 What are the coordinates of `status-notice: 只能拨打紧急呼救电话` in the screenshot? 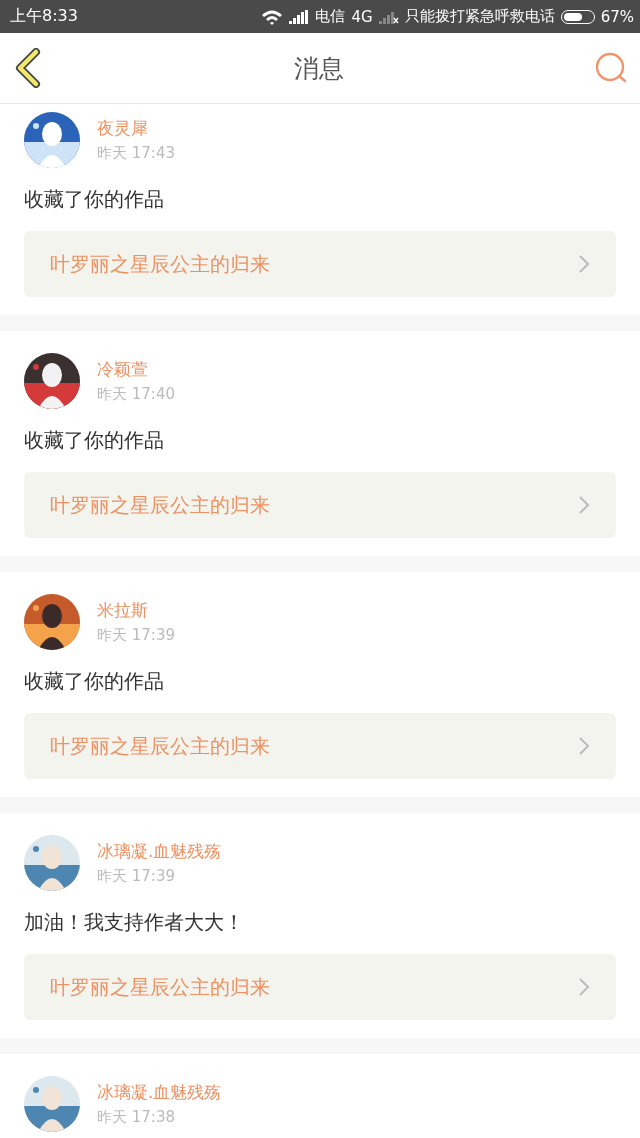 It's located at (479, 16).